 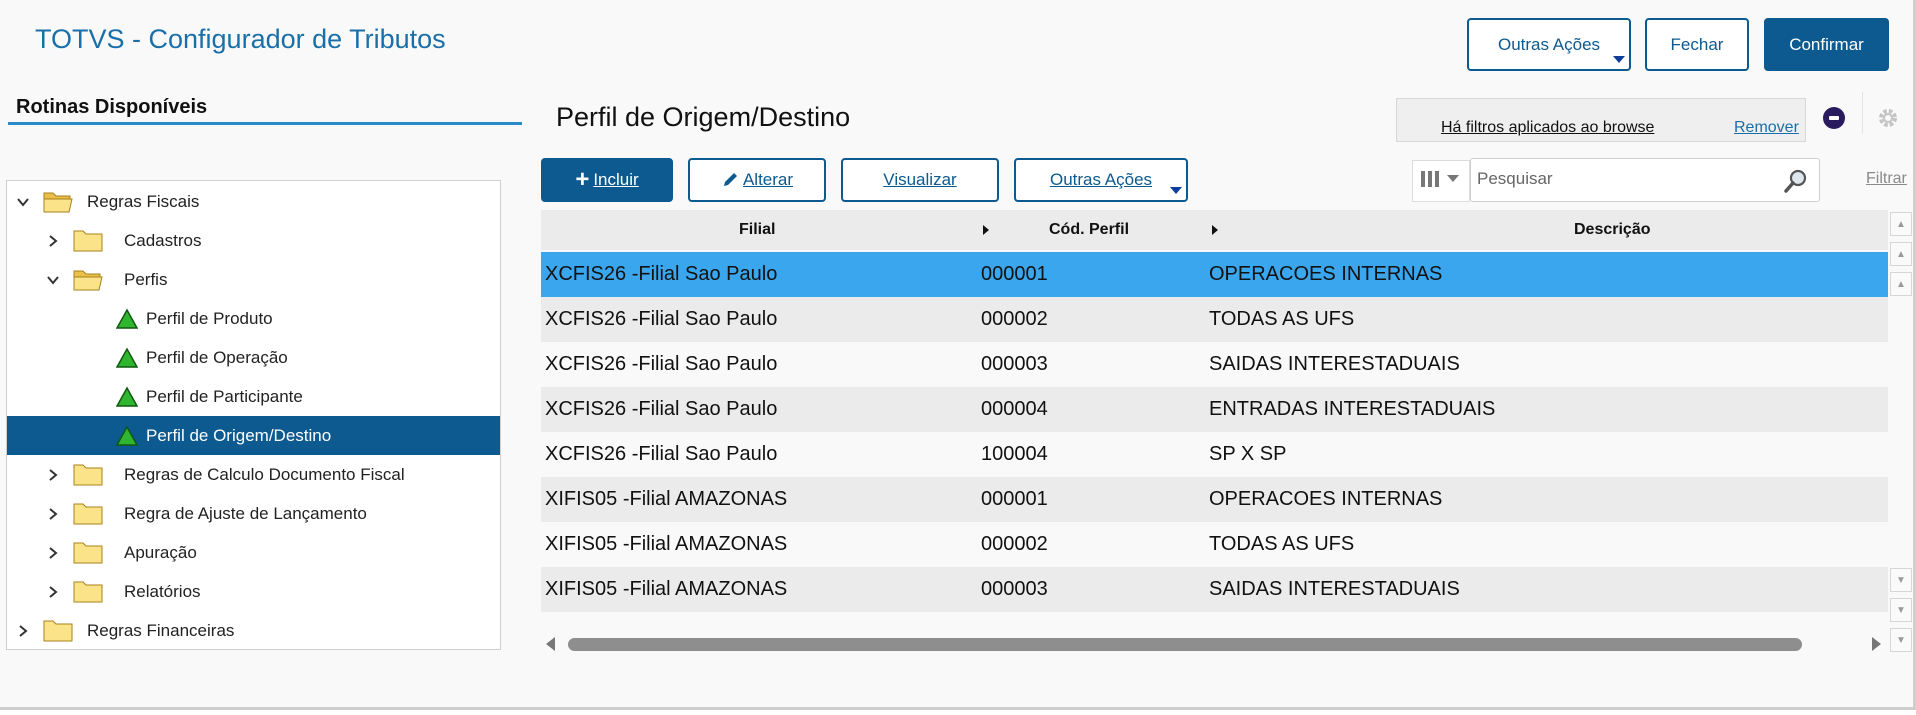 I want to click on divider, so click(x=1862, y=113).